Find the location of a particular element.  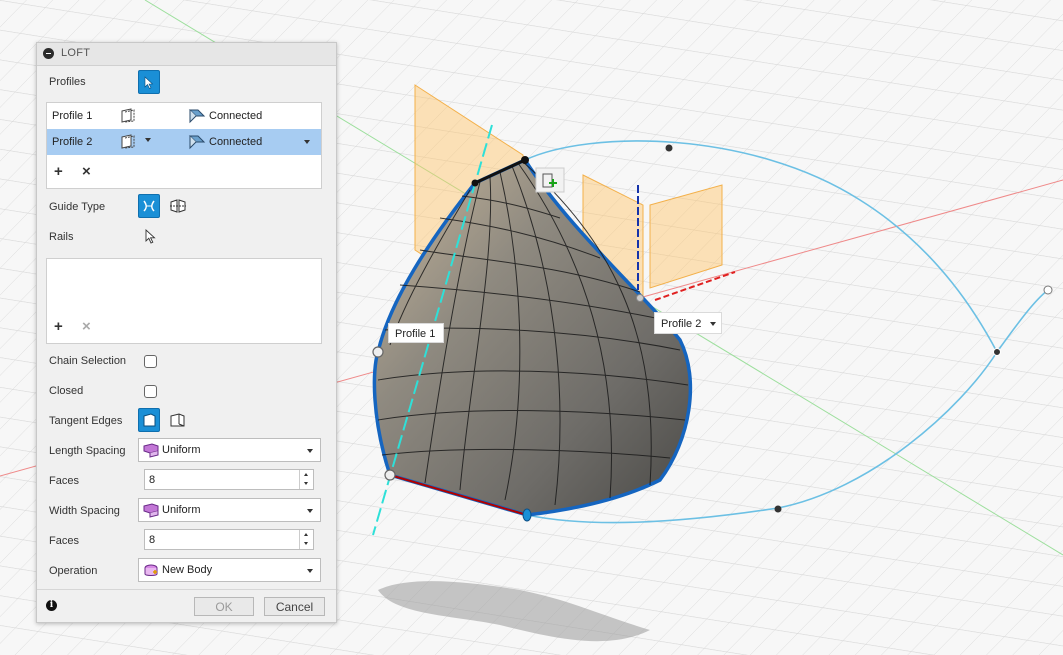

rail-end-point is located at coordinates (1048, 290).